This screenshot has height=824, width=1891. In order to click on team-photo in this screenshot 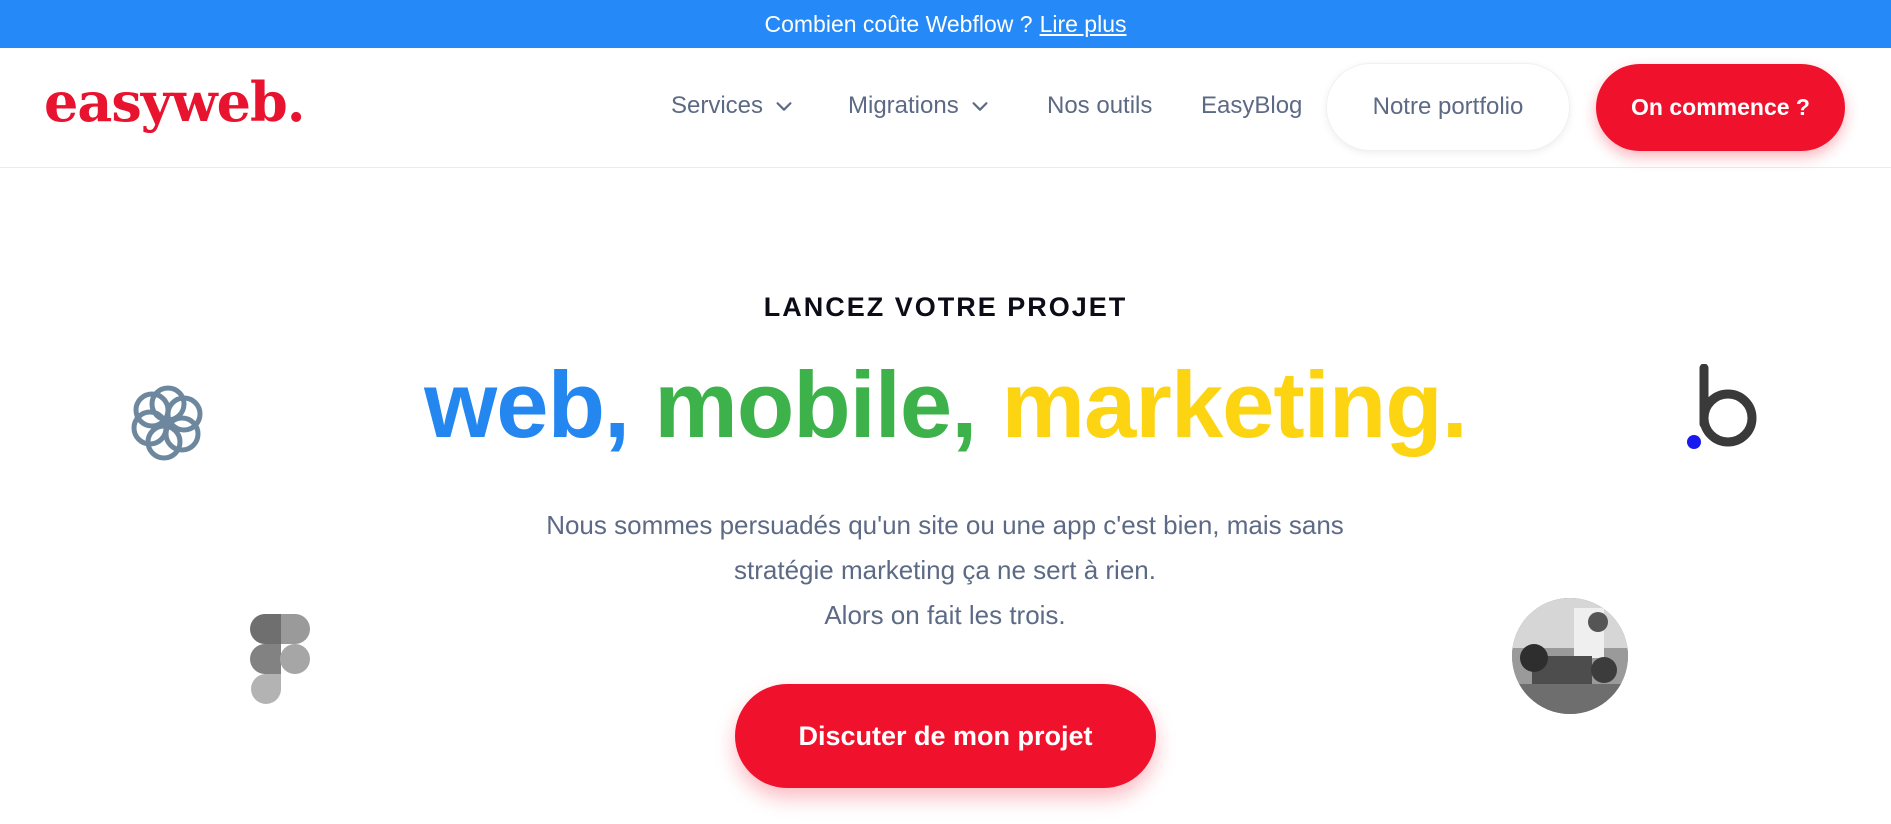, I will do `click(1570, 656)`.